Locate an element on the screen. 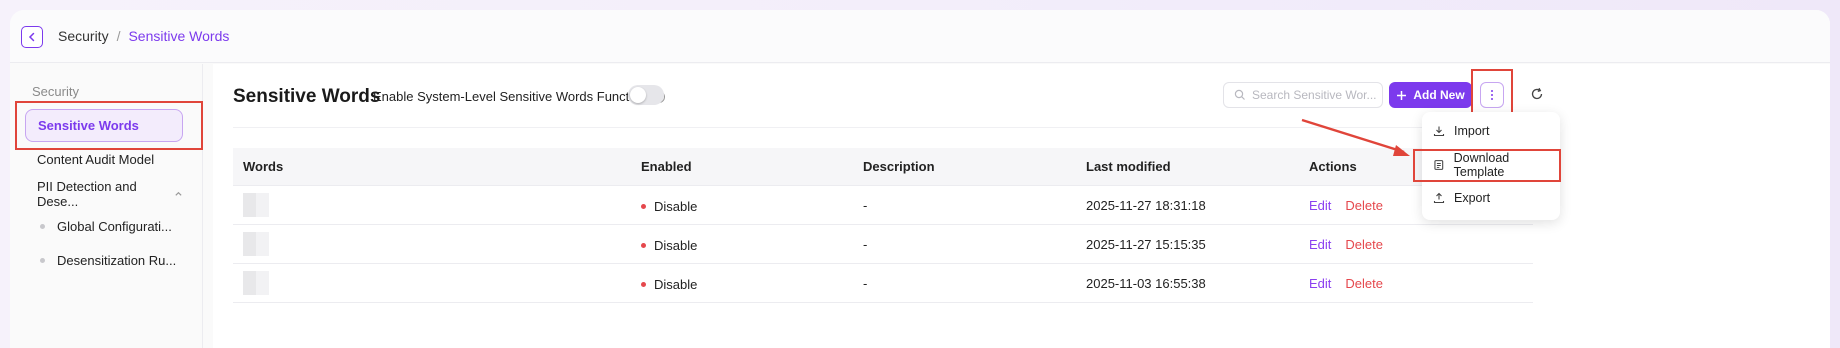  export-icon is located at coordinates (1439, 198).